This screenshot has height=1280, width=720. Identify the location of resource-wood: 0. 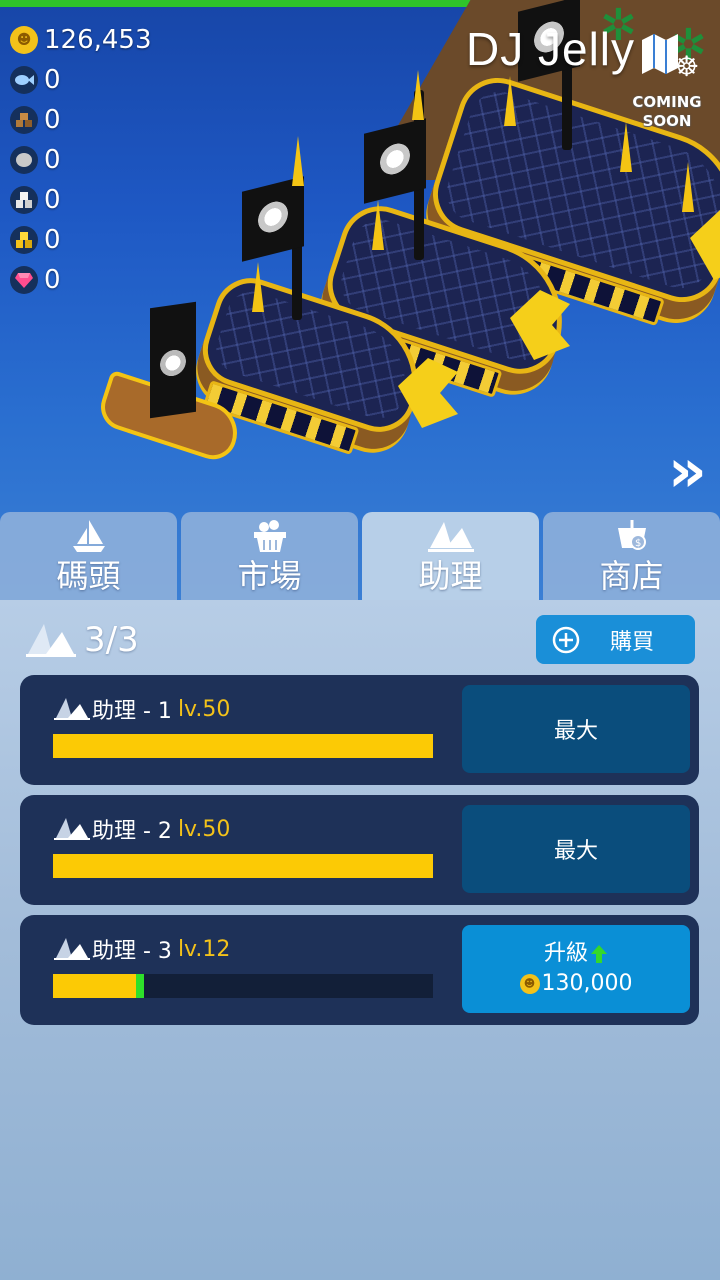
(81, 120).